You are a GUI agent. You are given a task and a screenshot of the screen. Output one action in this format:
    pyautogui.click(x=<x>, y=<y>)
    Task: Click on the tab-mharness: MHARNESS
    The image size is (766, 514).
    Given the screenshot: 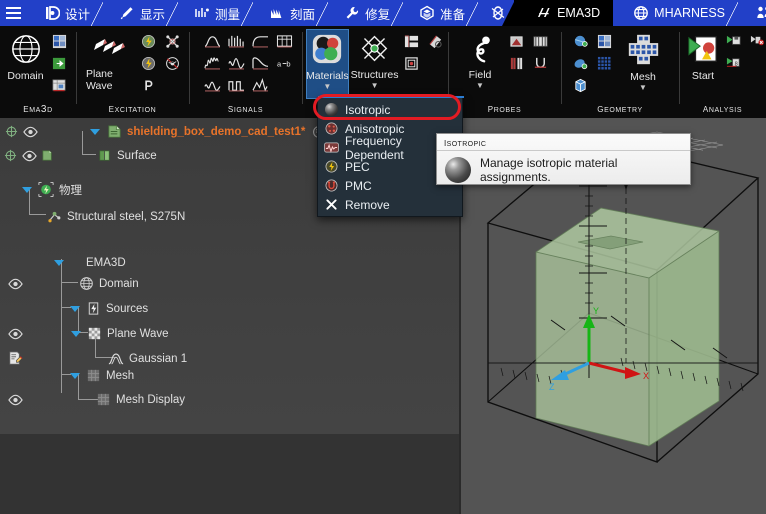 What is the action you would take?
    pyautogui.click(x=676, y=13)
    